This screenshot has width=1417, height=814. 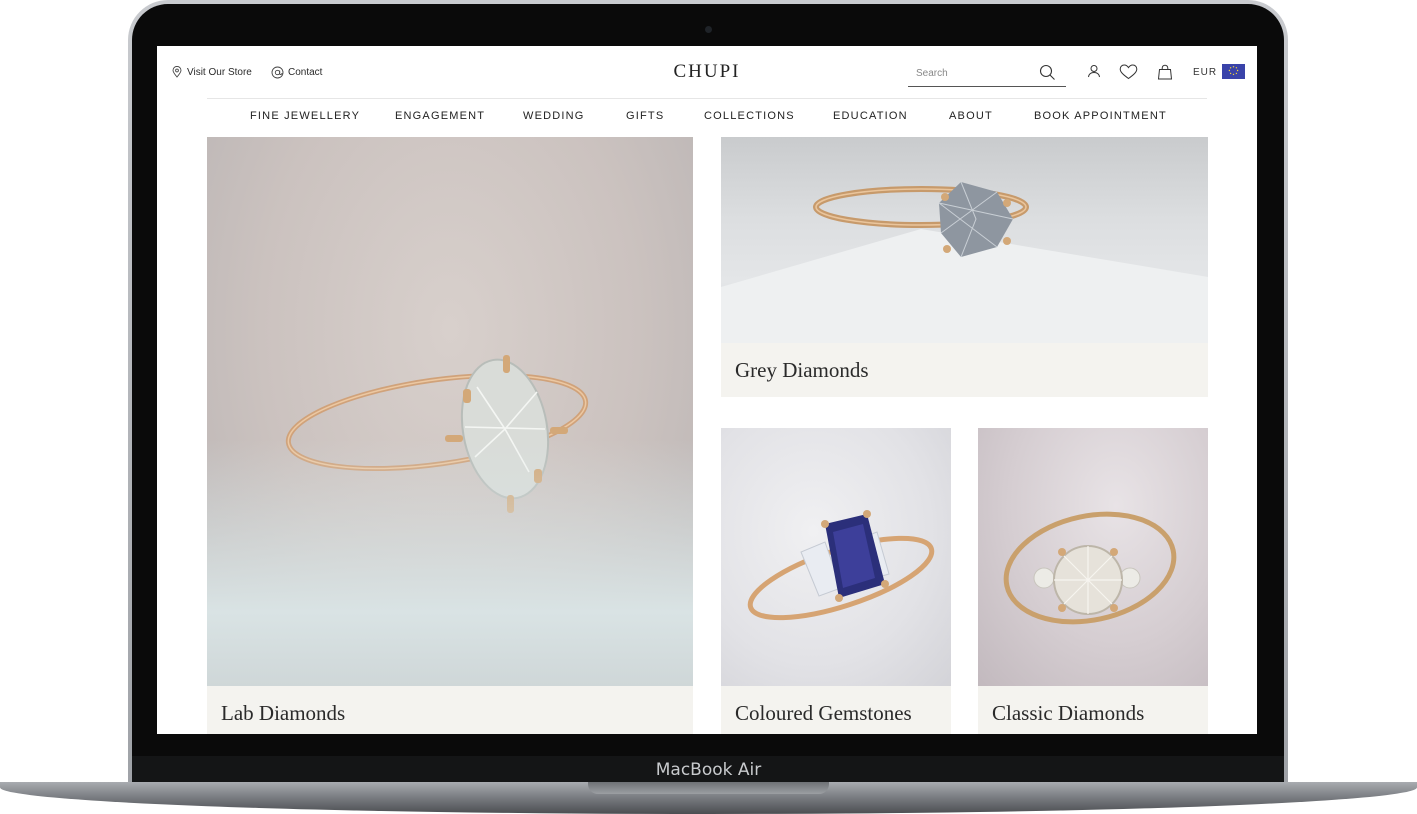 I want to click on user-icon, so click(x=1094, y=71).